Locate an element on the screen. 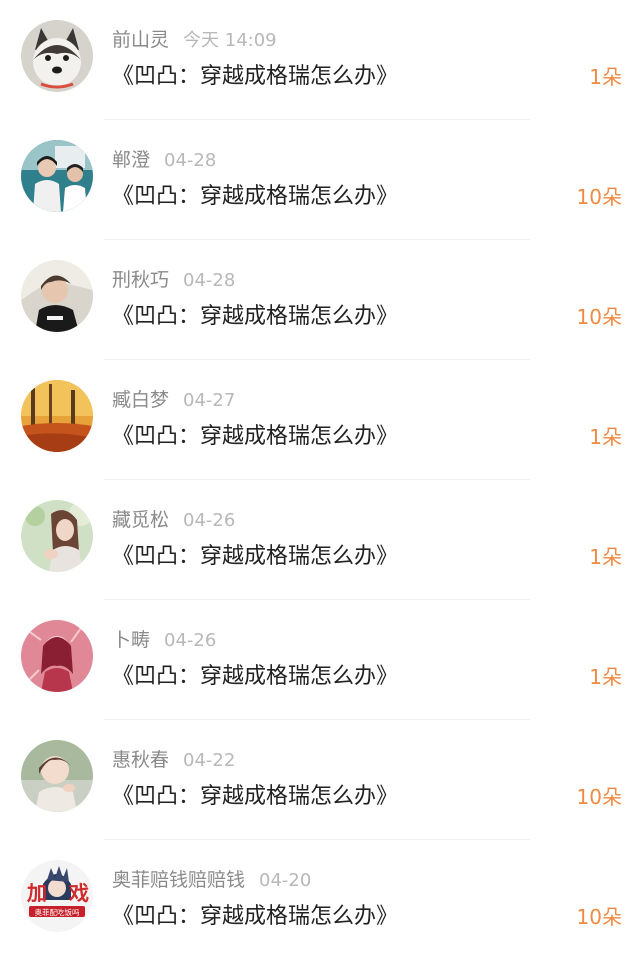 This screenshot has height=960, width=640. user-name: 臧白梦 is located at coordinates (141, 400).